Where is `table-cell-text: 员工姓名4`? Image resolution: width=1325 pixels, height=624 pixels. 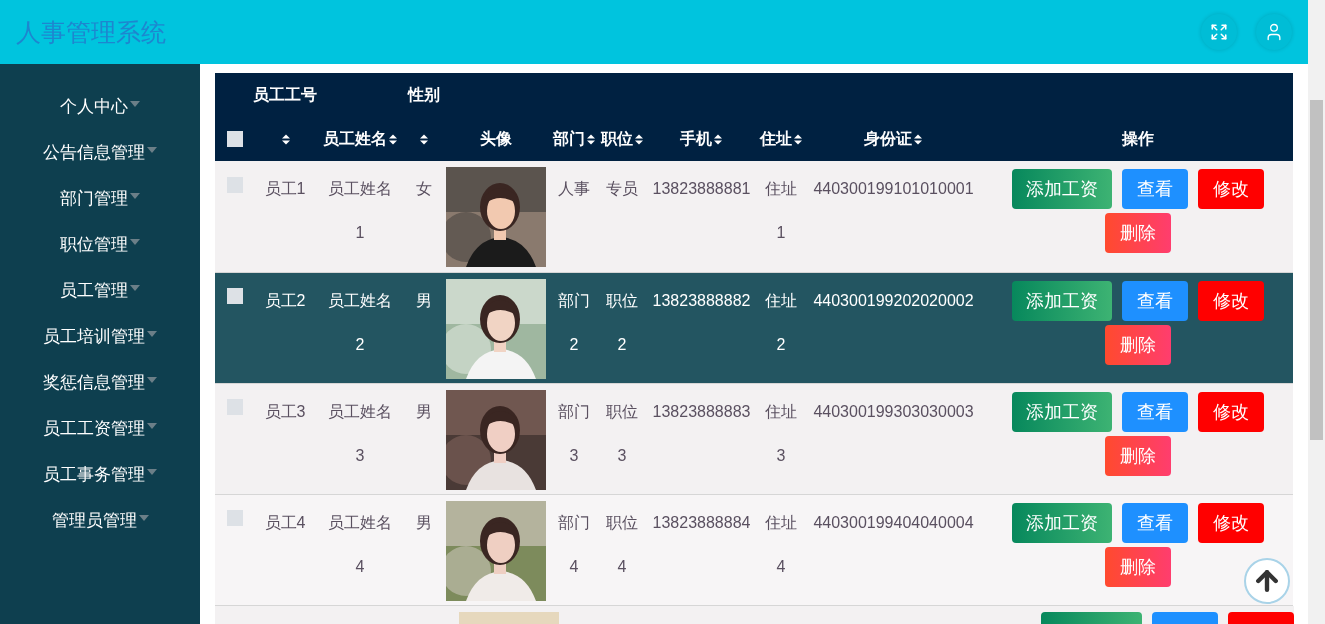 table-cell-text: 员工姓名4 is located at coordinates (360, 544).